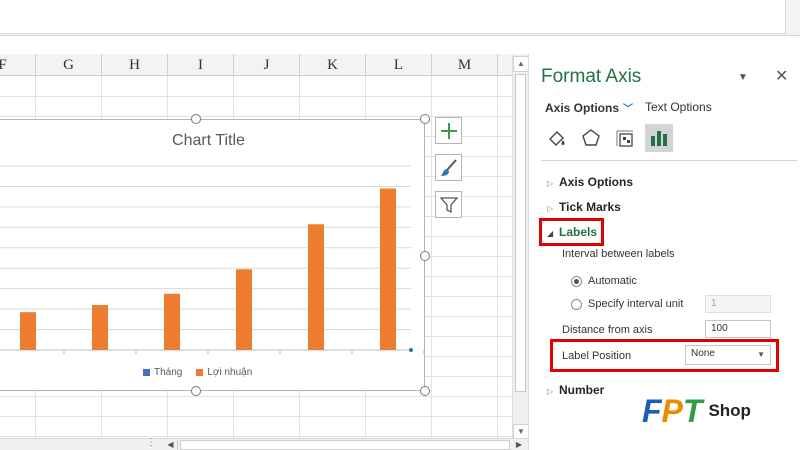 The height and width of the screenshot is (450, 800). I want to click on filter-icon, so click(448, 204).